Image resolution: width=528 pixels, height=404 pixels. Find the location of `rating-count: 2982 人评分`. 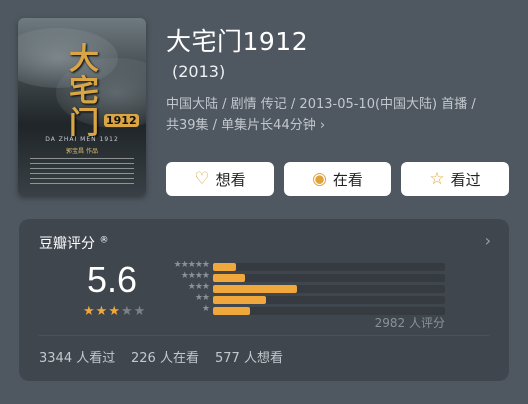

rating-count: 2982 人评分 is located at coordinates (409, 323).